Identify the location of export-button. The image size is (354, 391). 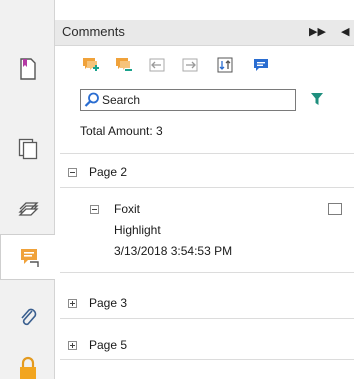
(190, 65).